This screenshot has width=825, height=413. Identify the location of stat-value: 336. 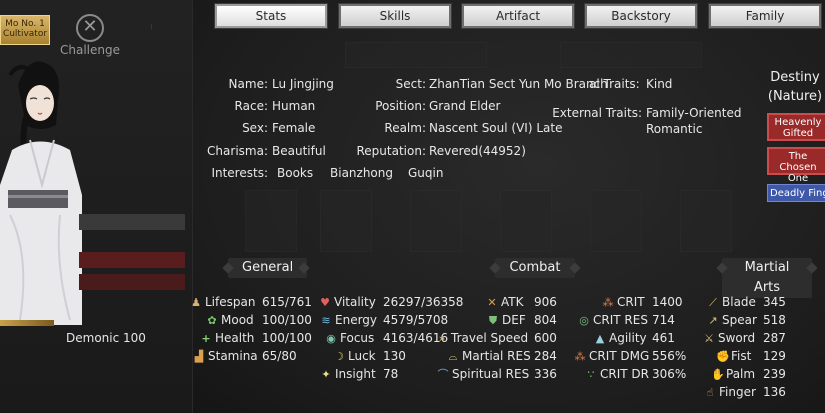
(545, 374).